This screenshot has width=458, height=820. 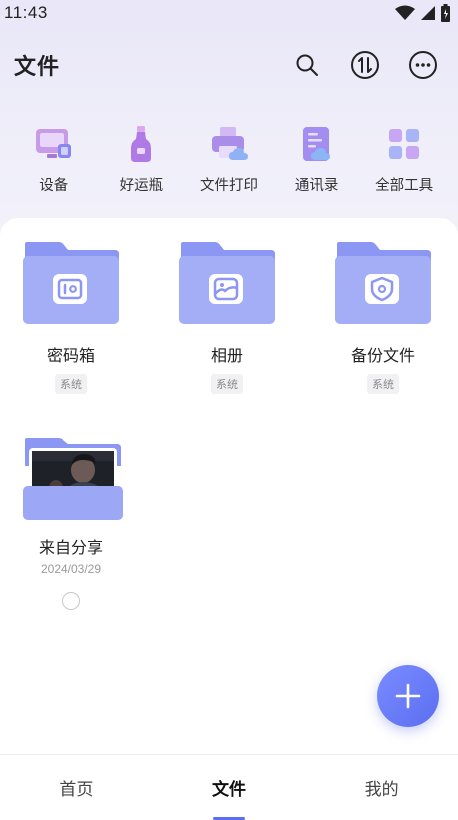 What do you see at coordinates (54, 186) in the screenshot?
I see `quick-action-label: 设备` at bounding box center [54, 186].